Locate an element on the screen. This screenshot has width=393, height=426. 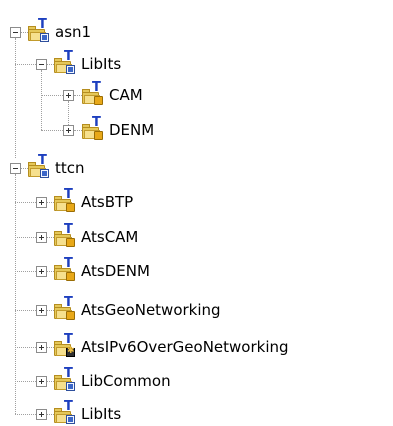
tree-node-denm: T DENM is located at coordinates (118, 129).